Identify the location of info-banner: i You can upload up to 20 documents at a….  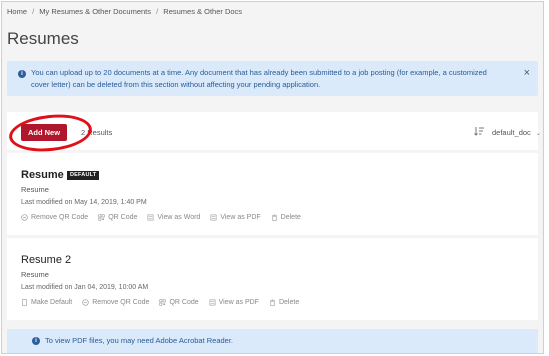
(272, 78).